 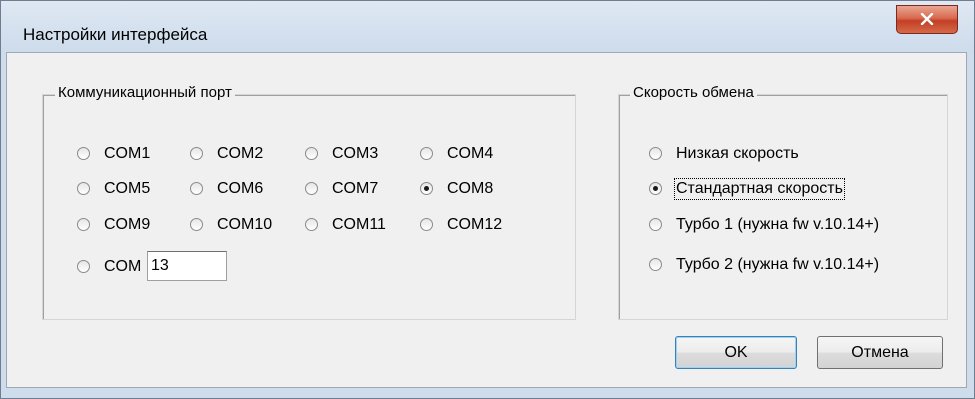 I want to click on cancel-button: Отмена, so click(x=880, y=352).